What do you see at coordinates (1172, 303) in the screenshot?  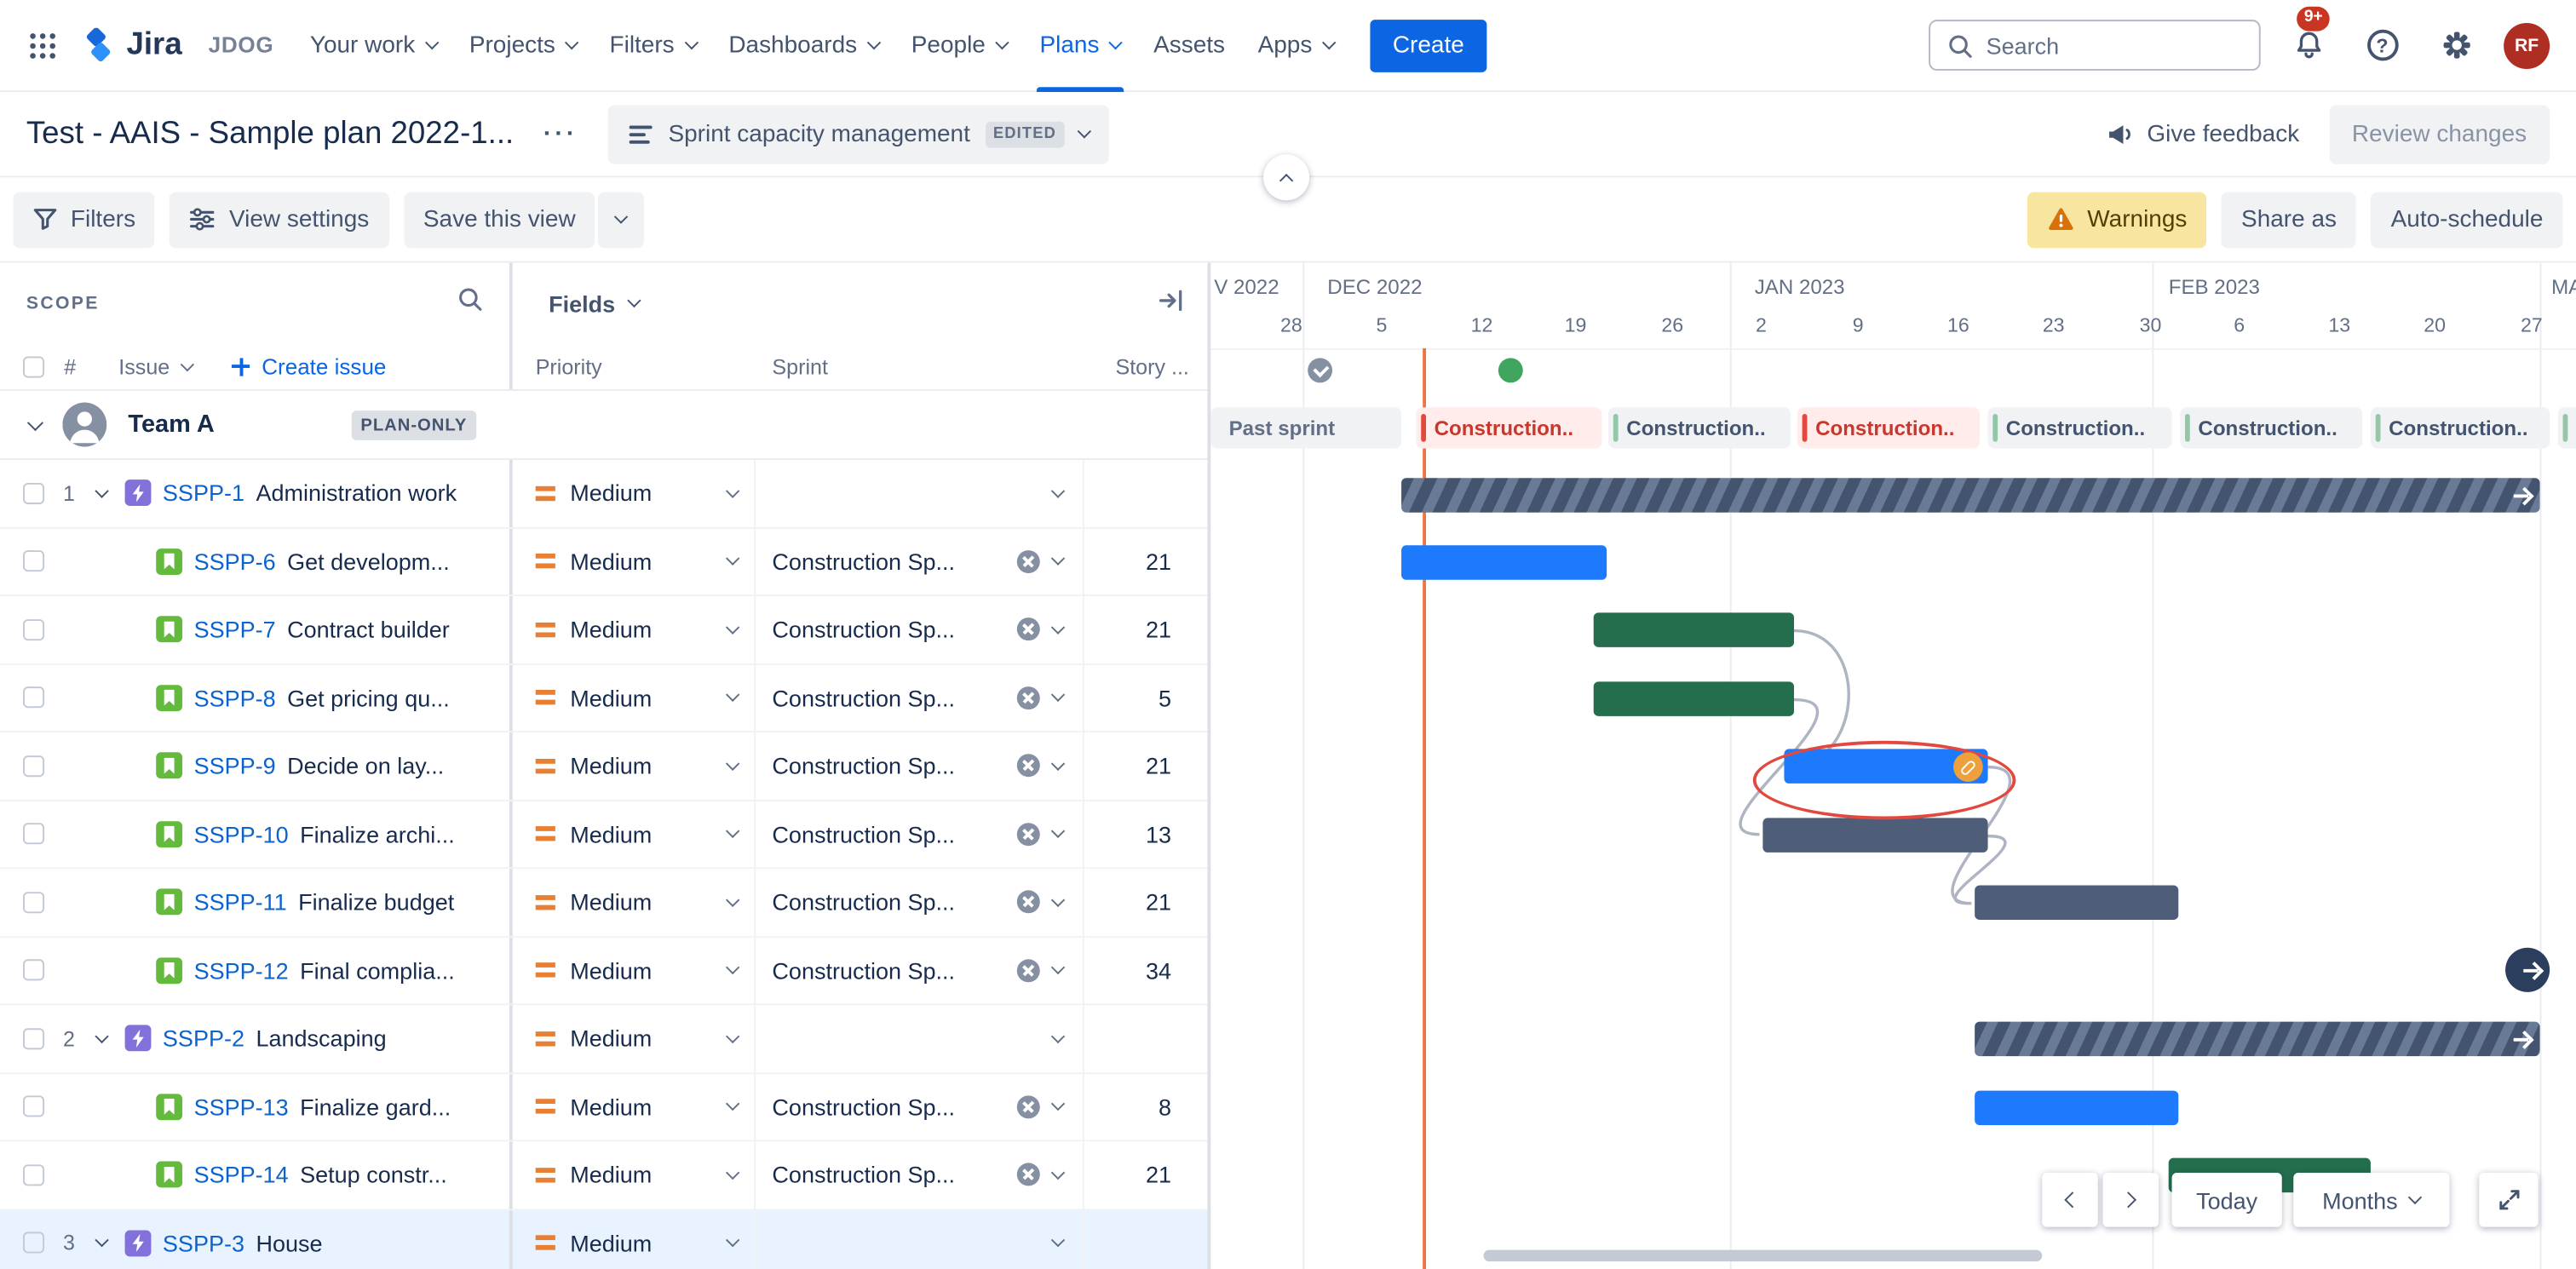 I see `collapse-fields-button` at bounding box center [1172, 303].